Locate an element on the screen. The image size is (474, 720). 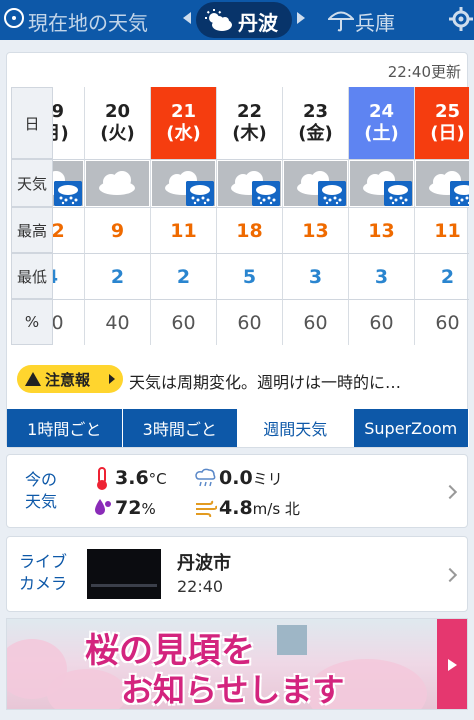
warning-badge: 注意報 is located at coordinates (70, 379).